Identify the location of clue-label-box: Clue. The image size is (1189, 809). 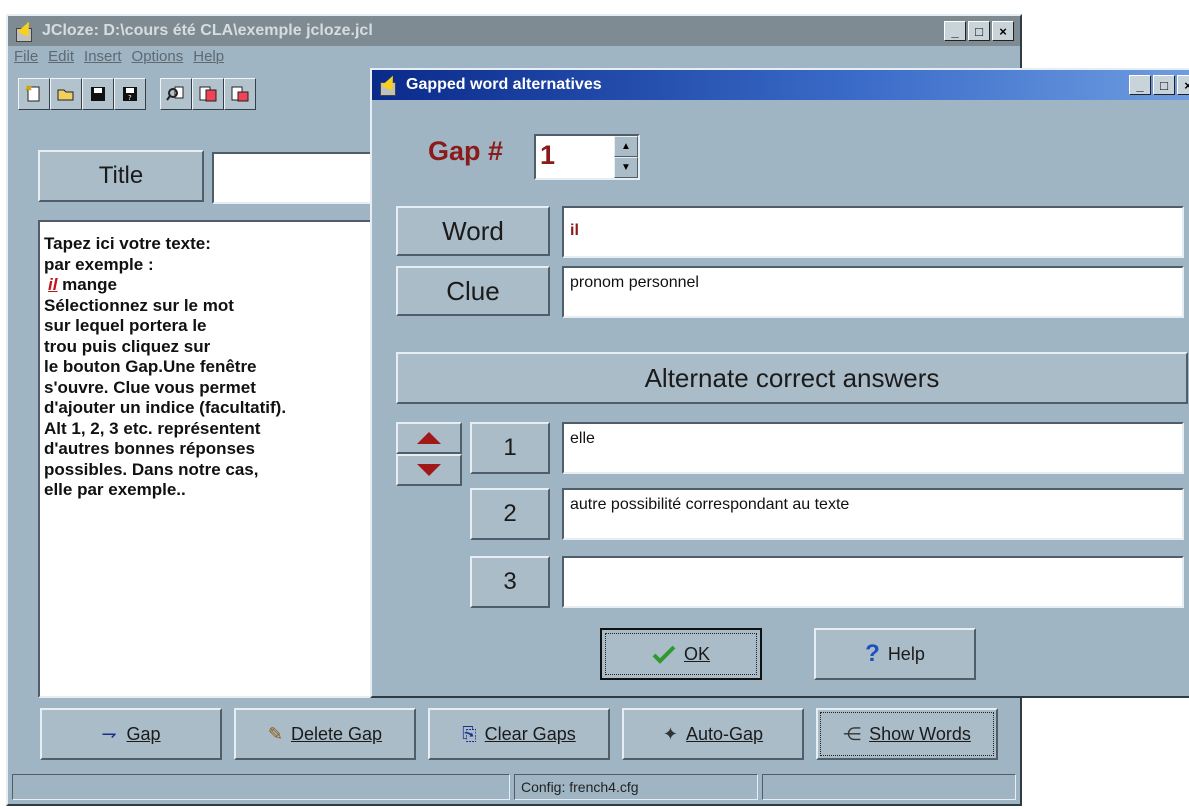
(473, 291).